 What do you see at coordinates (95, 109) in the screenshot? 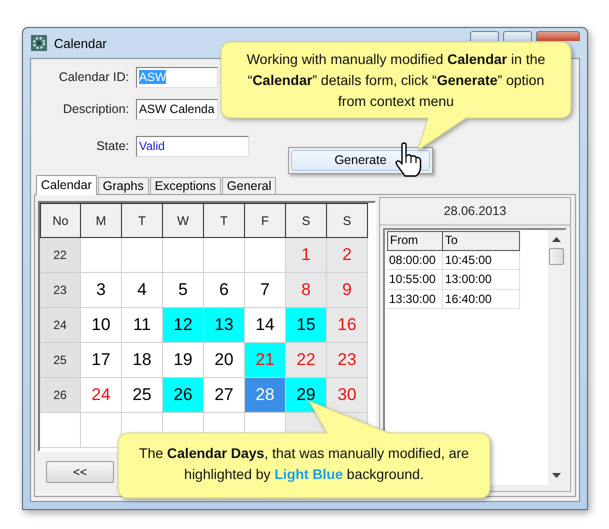
I see `field-label: Description:` at bounding box center [95, 109].